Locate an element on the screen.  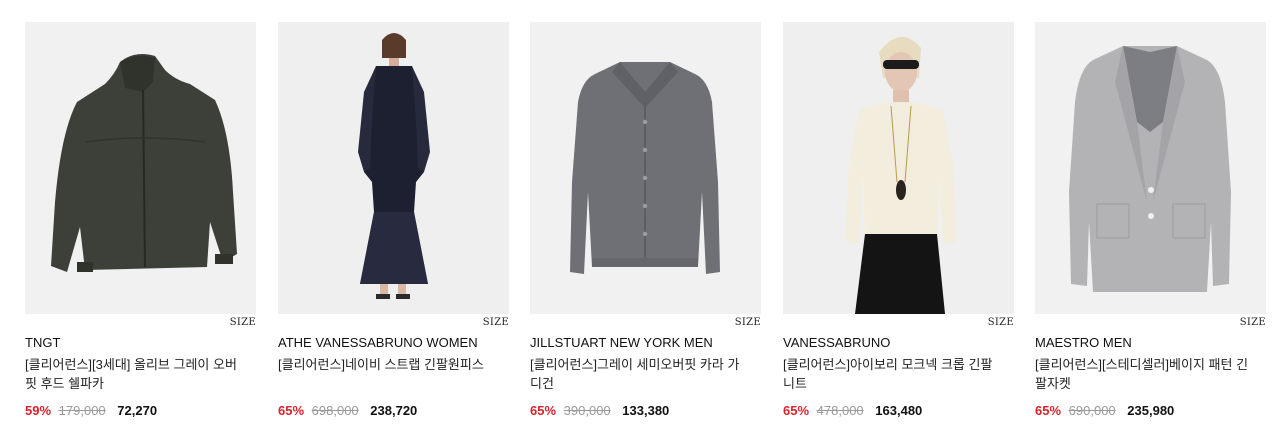
sale-price: 163,480 is located at coordinates (899, 410).